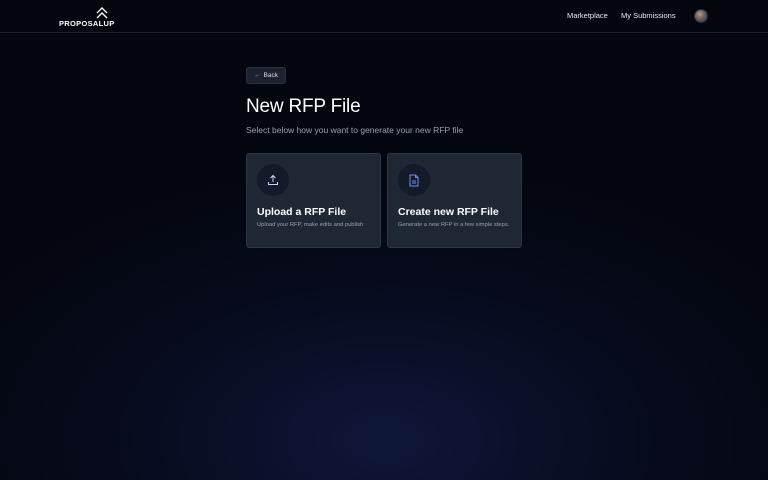 The width and height of the screenshot is (768, 480). Describe the element at coordinates (109, 23) in the screenshot. I see `brand-name-part2: UP` at that location.